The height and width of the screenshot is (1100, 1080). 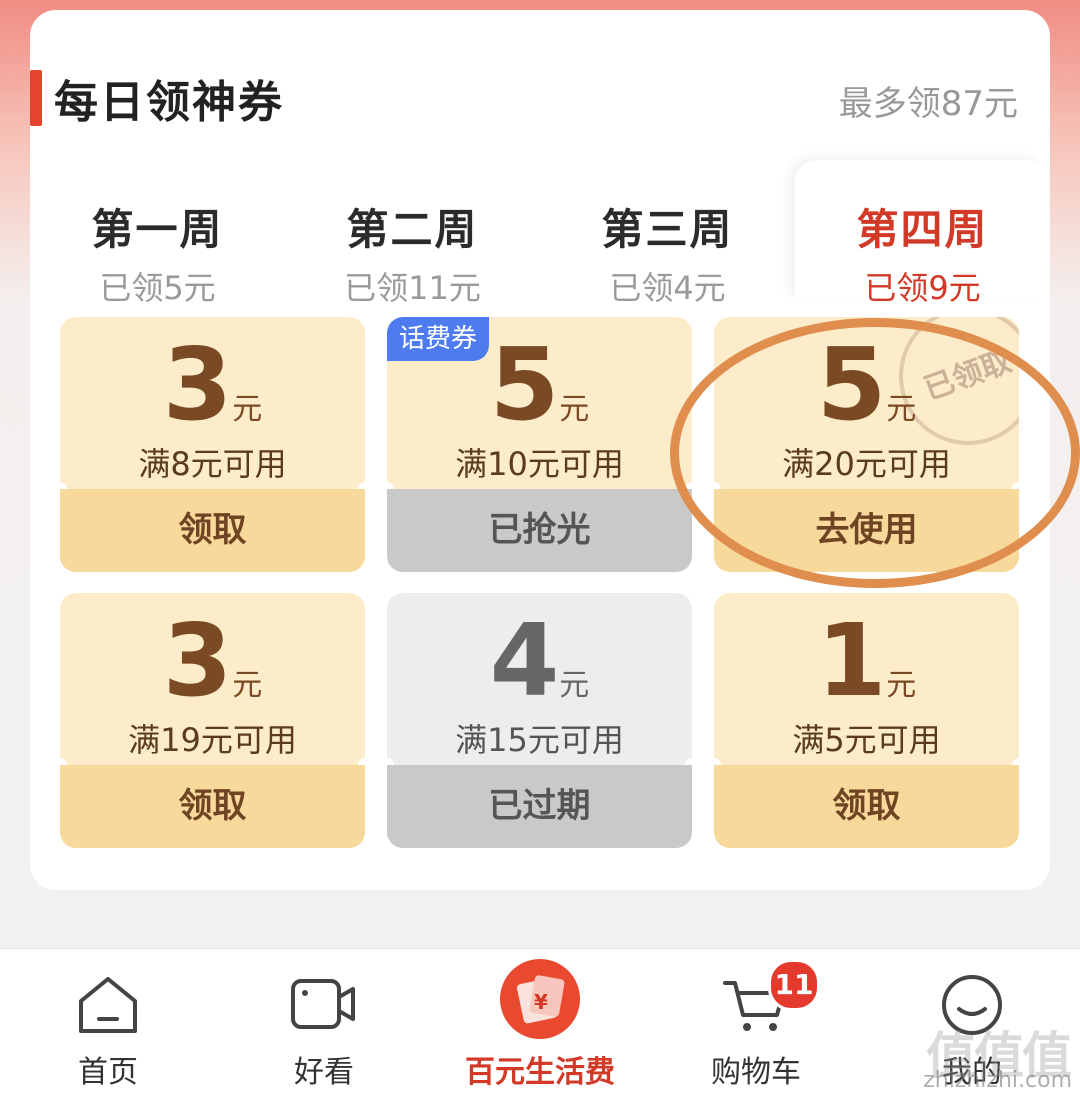 I want to click on sold-out-button: 已抢光, so click(x=539, y=530).